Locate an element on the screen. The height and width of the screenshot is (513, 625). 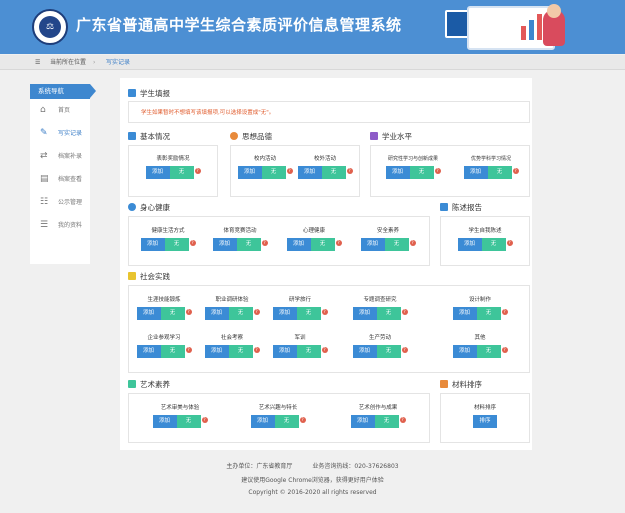
breadcrumb-location-label: 当前所在位置 is located at coordinates (68, 62).